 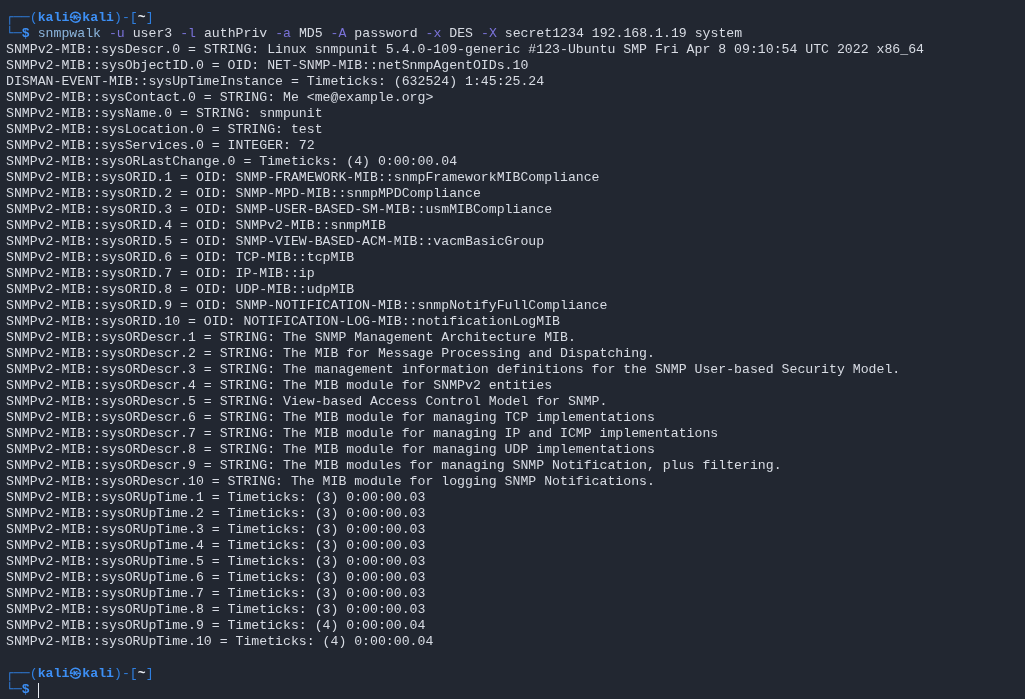 What do you see at coordinates (291, 338) in the screenshot?
I see `output-line: SNMPv2-MIB::sysORDescr.1 = STRING: The SNMP Management Architecture MIB.` at bounding box center [291, 338].